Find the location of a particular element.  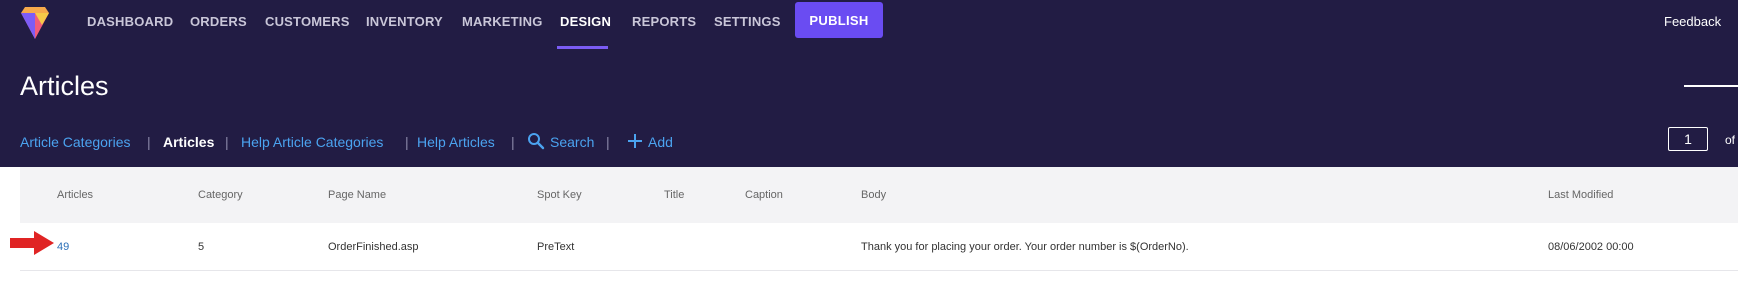

cell-spot-key: PreText is located at coordinates (556, 247).